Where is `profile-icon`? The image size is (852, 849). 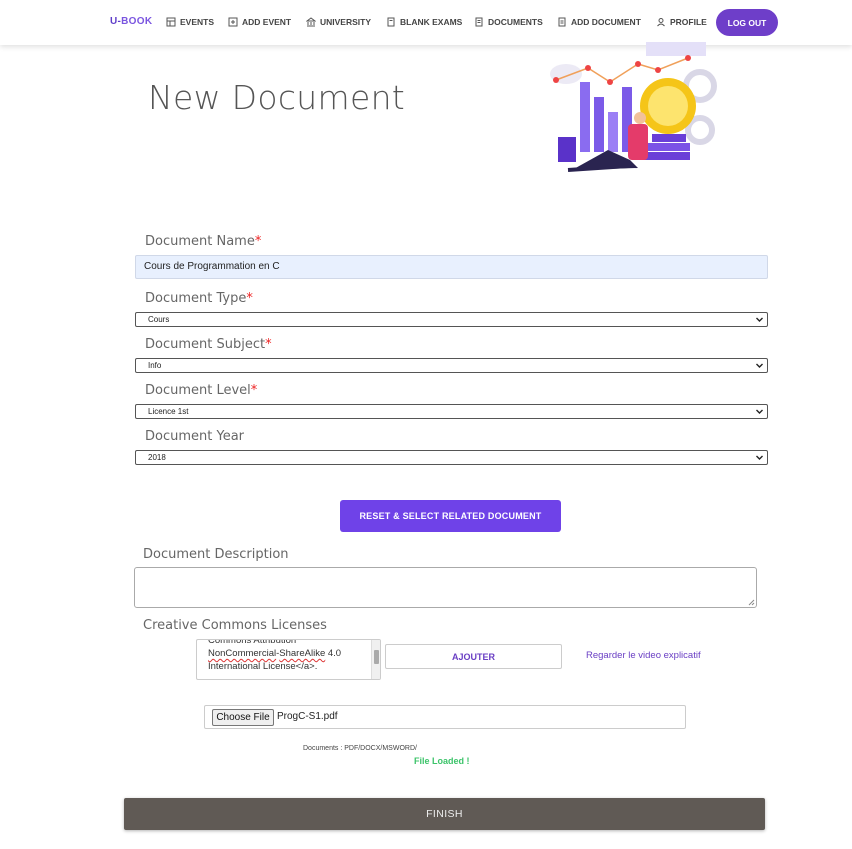
profile-icon is located at coordinates (661, 22).